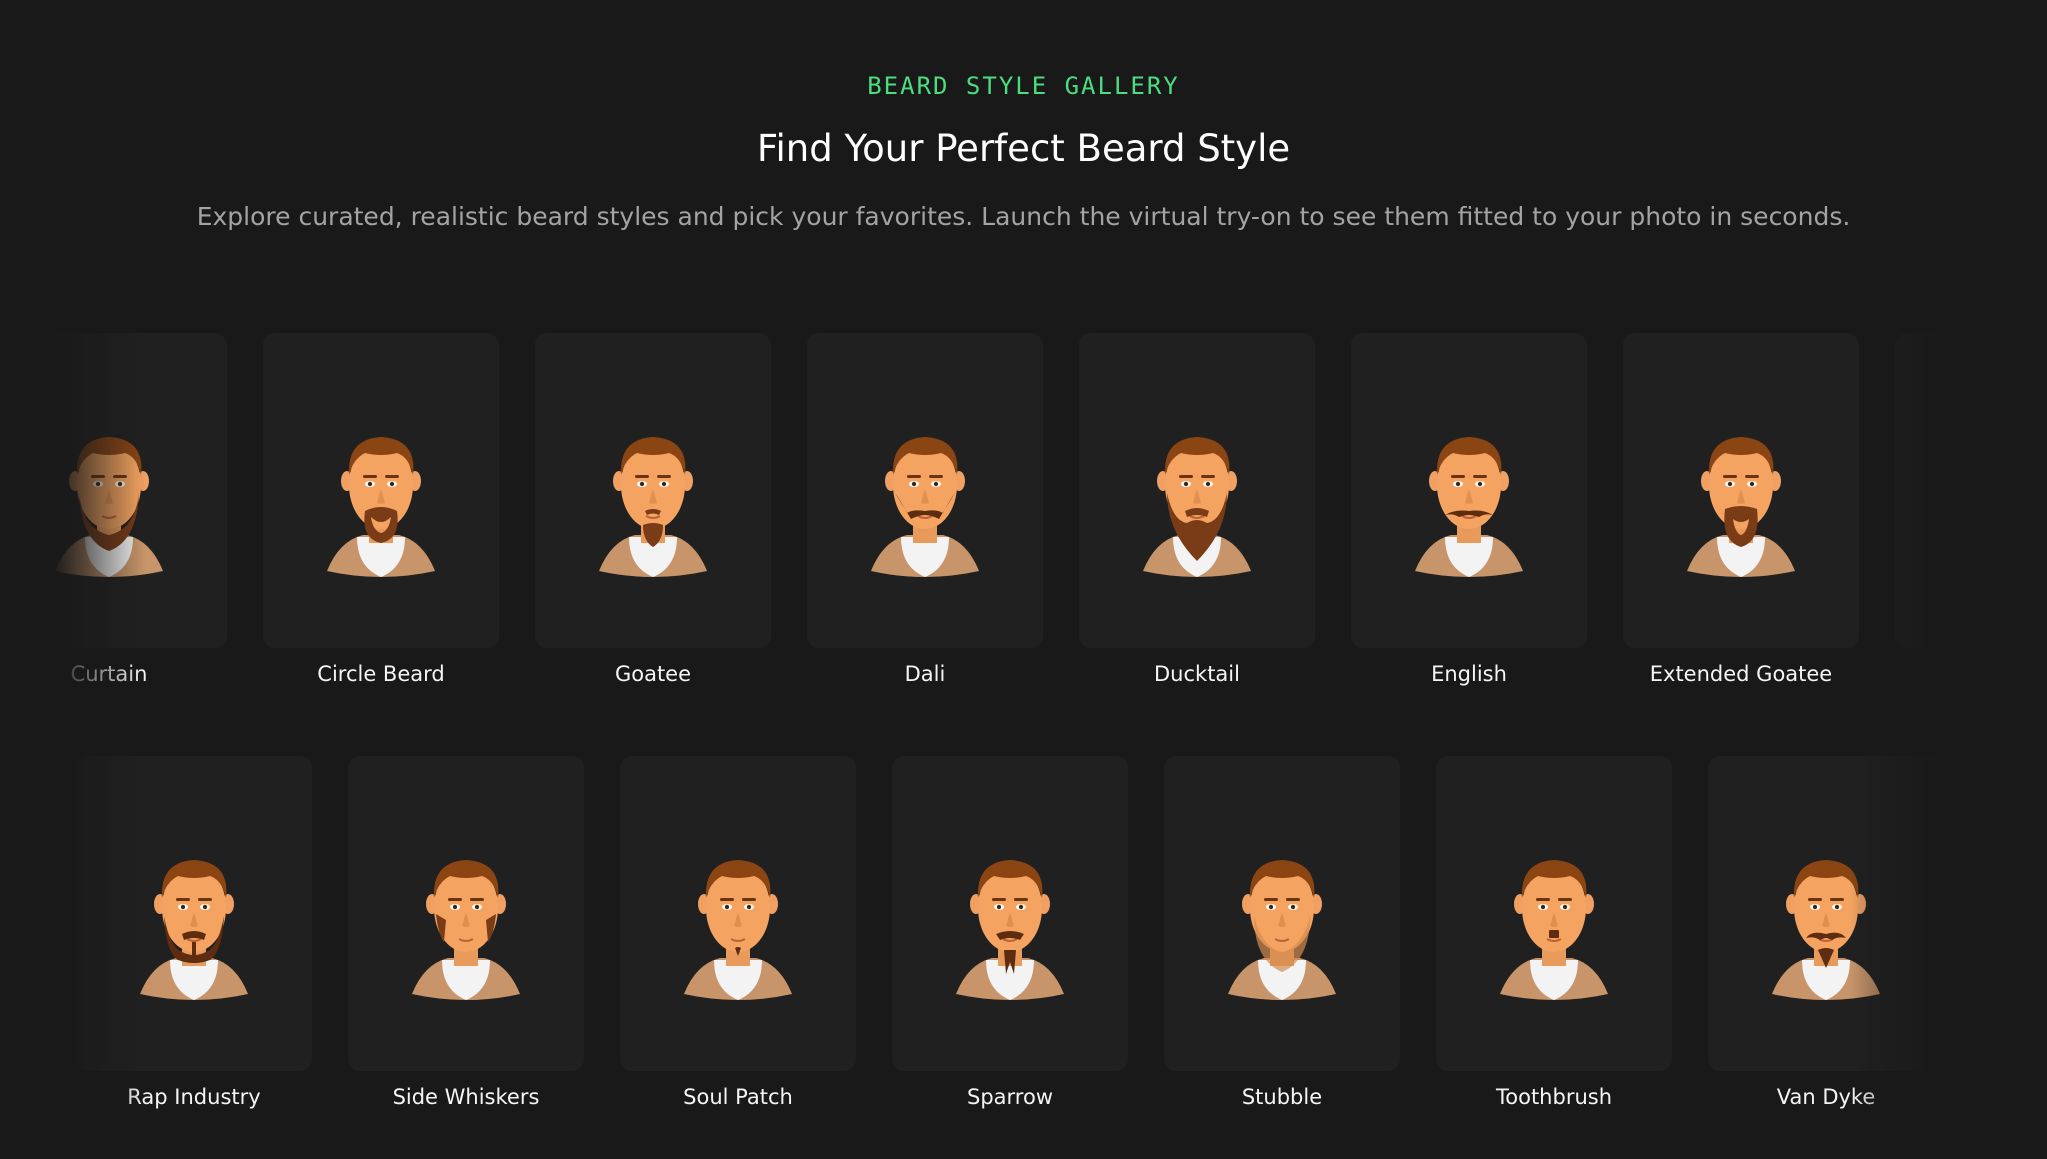 This screenshot has height=1159, width=2047. I want to click on beard-style-label: Ducktail, so click(1197, 674).